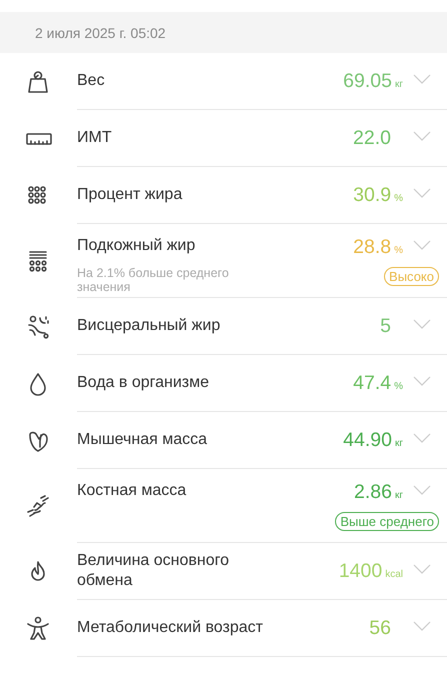 This screenshot has width=447, height=680. Describe the element at coordinates (143, 383) in the screenshot. I see `metric-label: Вода в организме` at that location.